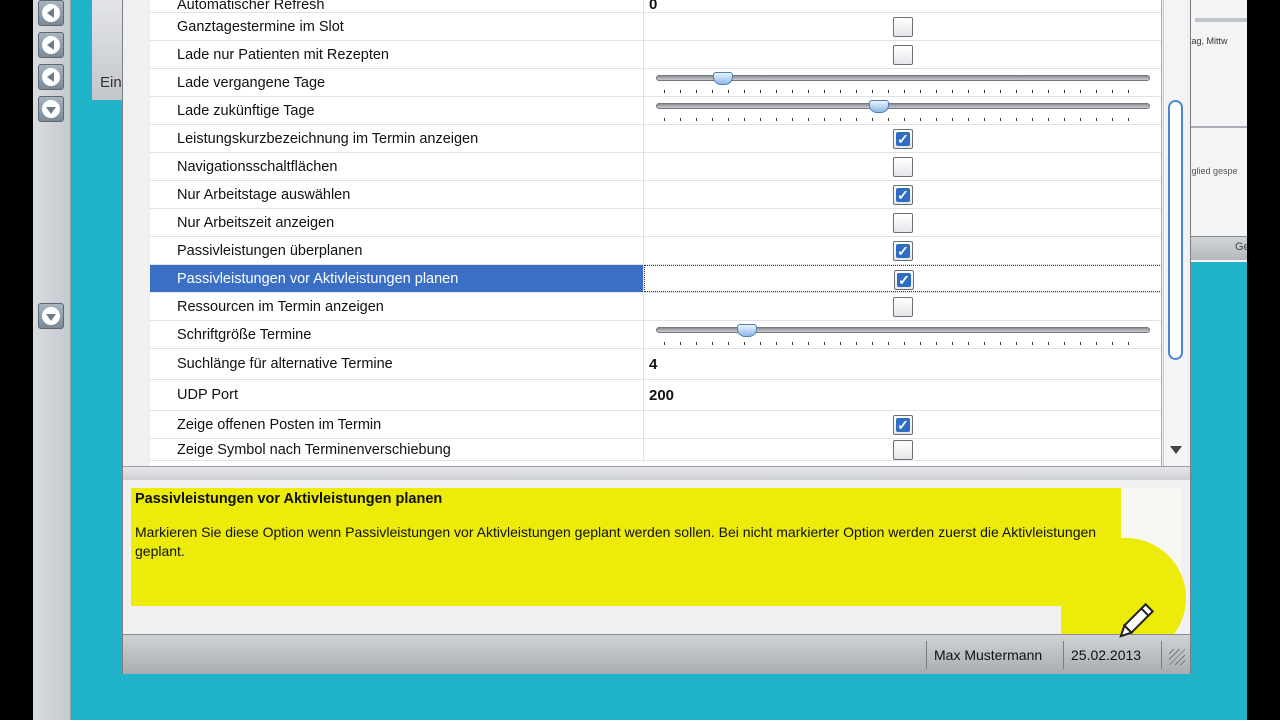  I want to click on arrow-left-icon, so click(51, 13).